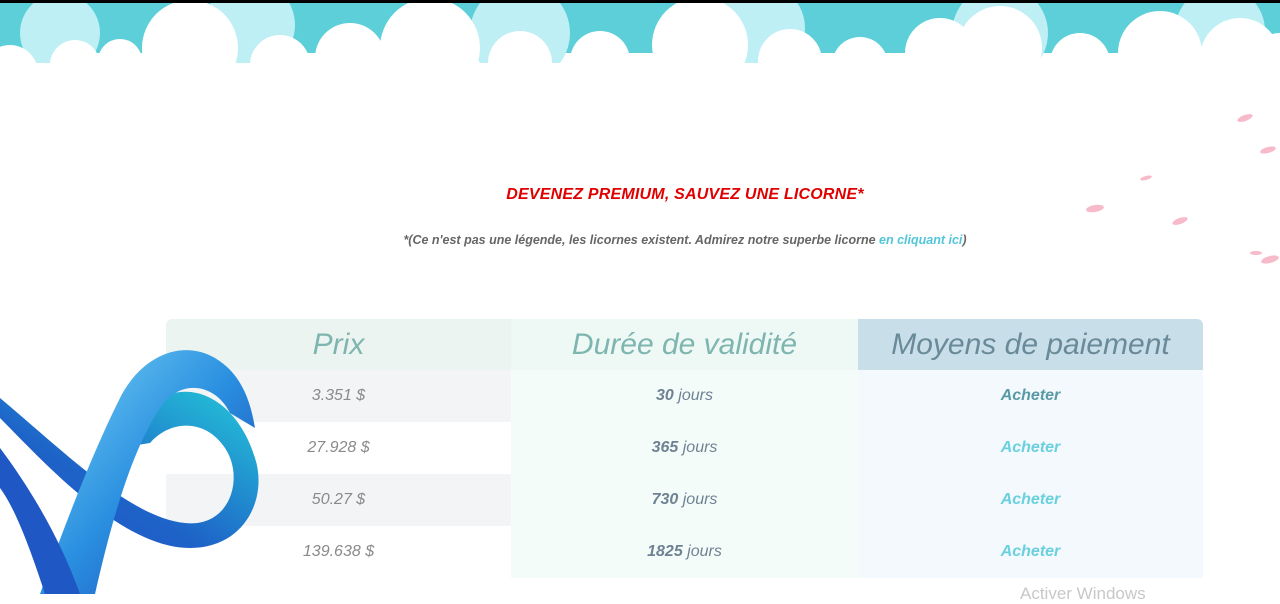 The width and height of the screenshot is (1280, 604). I want to click on header-duration: Durée de validité, so click(684, 344).